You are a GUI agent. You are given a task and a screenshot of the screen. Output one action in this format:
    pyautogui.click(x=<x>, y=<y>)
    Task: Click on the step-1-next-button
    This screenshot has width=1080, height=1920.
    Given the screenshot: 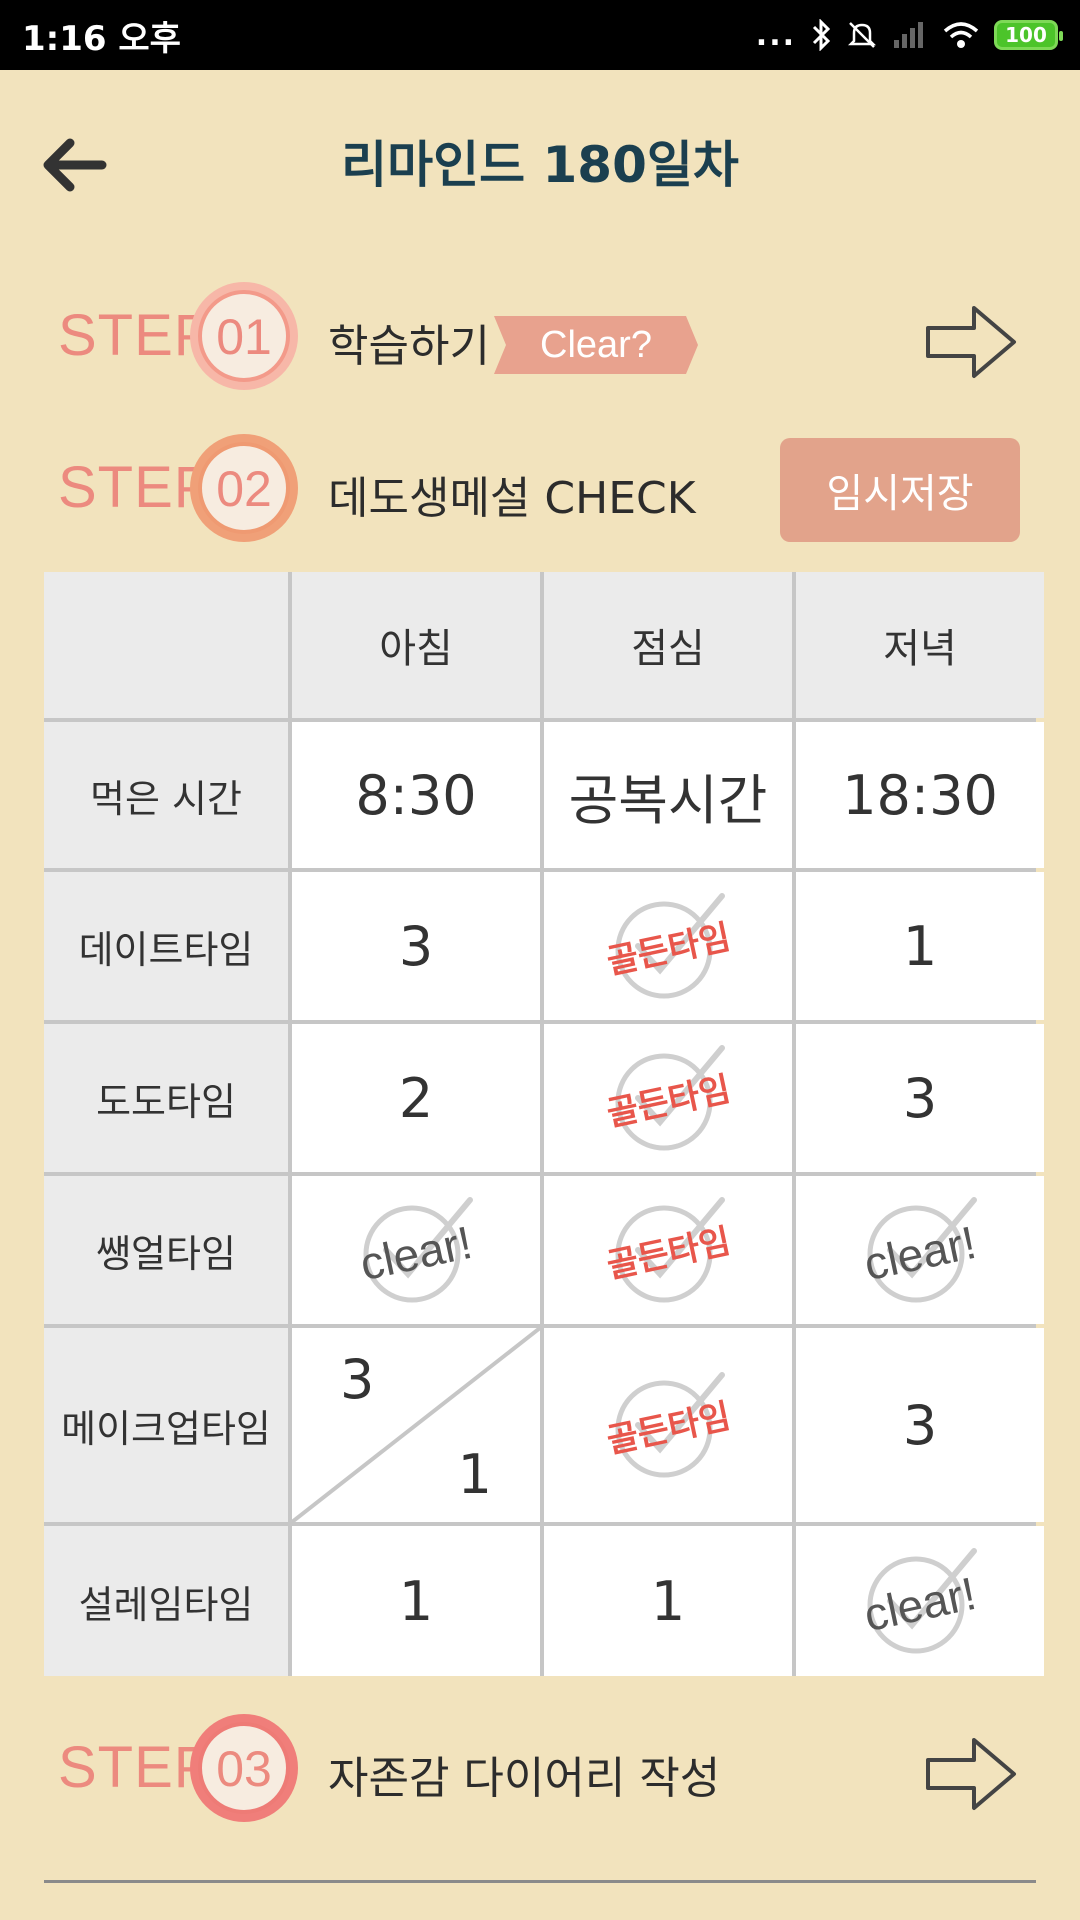 What is the action you would take?
    pyautogui.click(x=972, y=342)
    